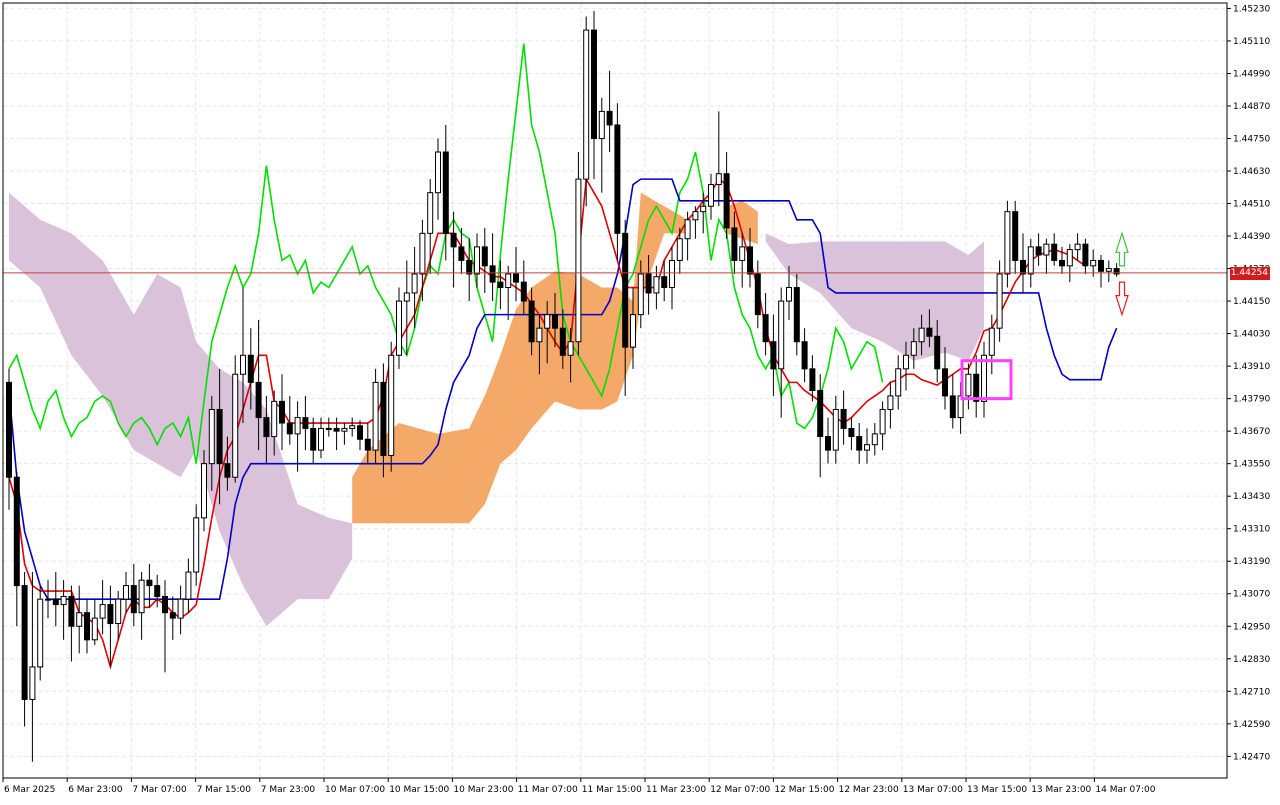 Image resolution: width=1280 pixels, height=805 pixels. What do you see at coordinates (1251, 432) in the screenshot?
I see `y-tick-label: 1.43670` at bounding box center [1251, 432].